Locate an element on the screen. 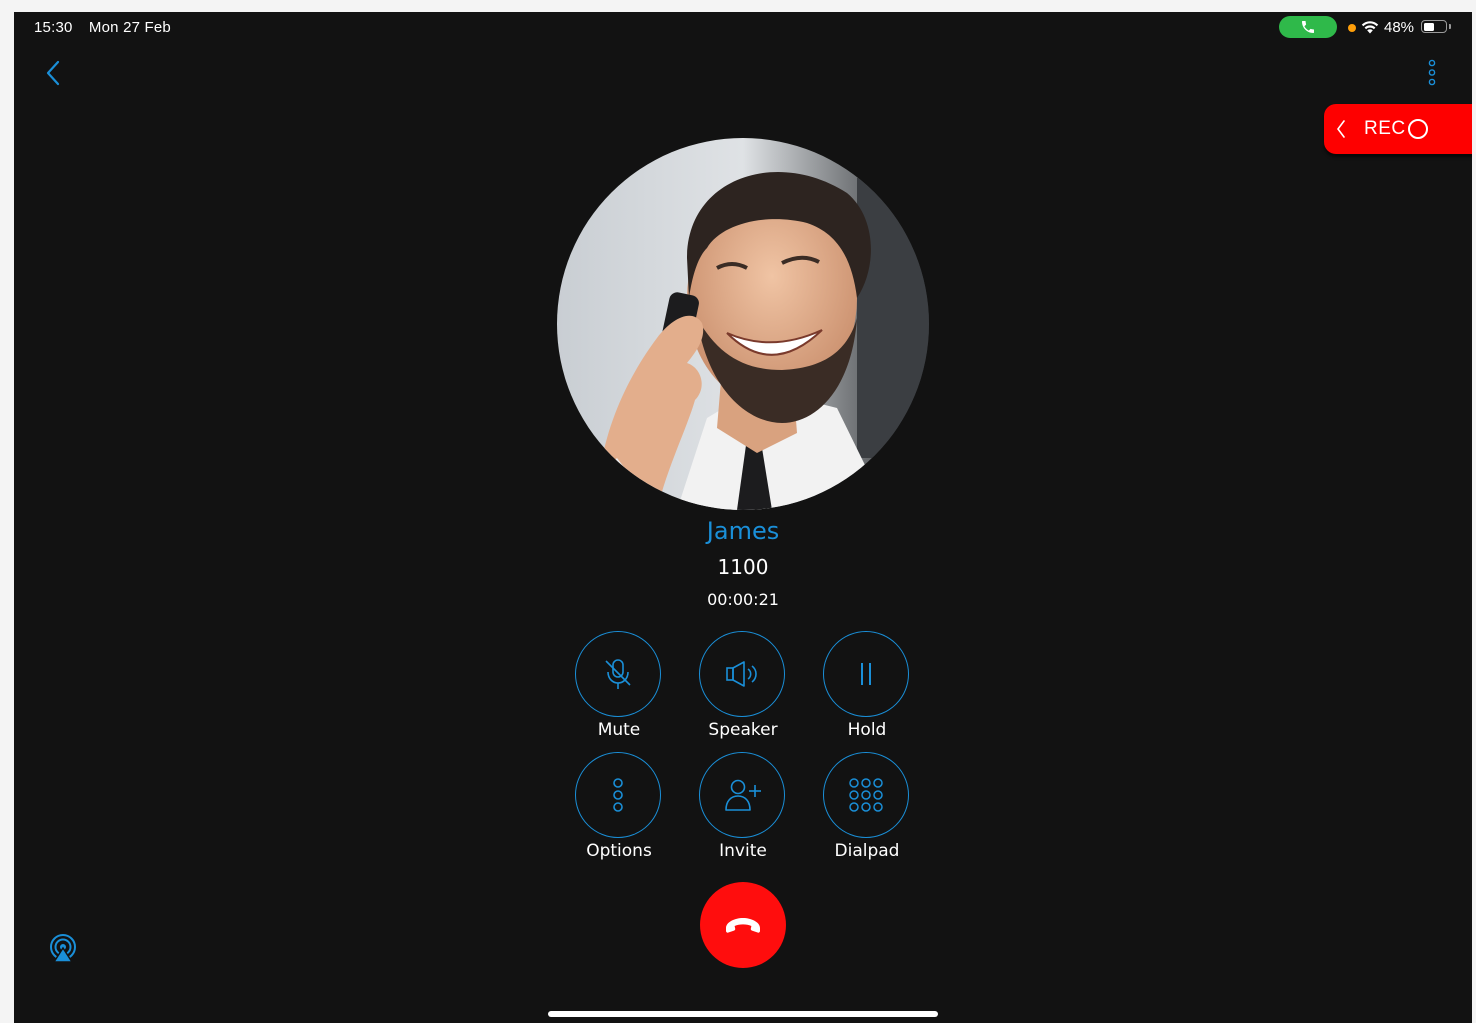  microphone-off-icon is located at coordinates (618, 674).